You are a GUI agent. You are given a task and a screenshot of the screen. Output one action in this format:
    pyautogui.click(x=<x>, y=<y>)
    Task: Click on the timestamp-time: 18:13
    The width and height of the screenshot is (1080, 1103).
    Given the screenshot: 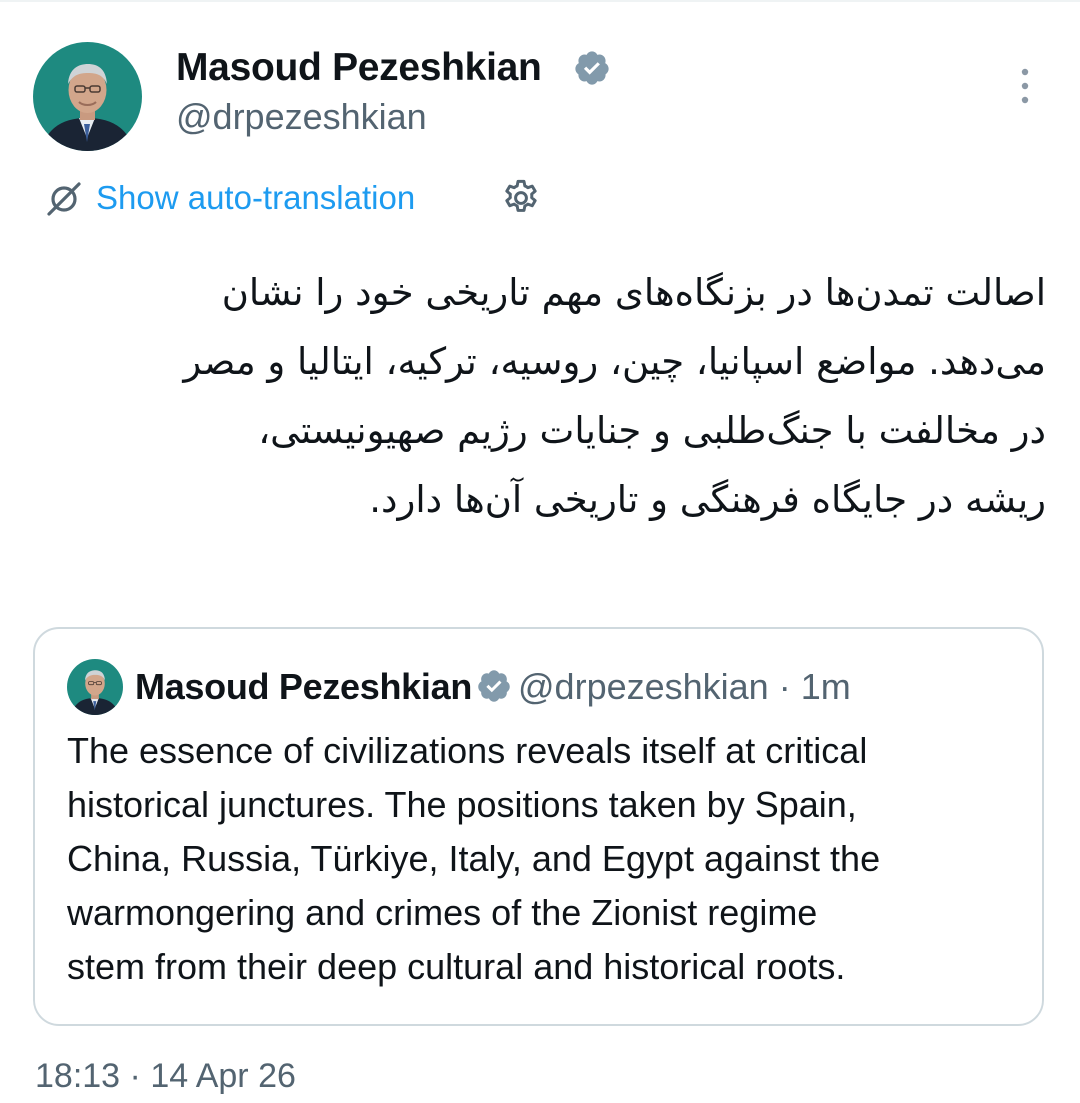 What is the action you would take?
    pyautogui.click(x=78, y=1076)
    